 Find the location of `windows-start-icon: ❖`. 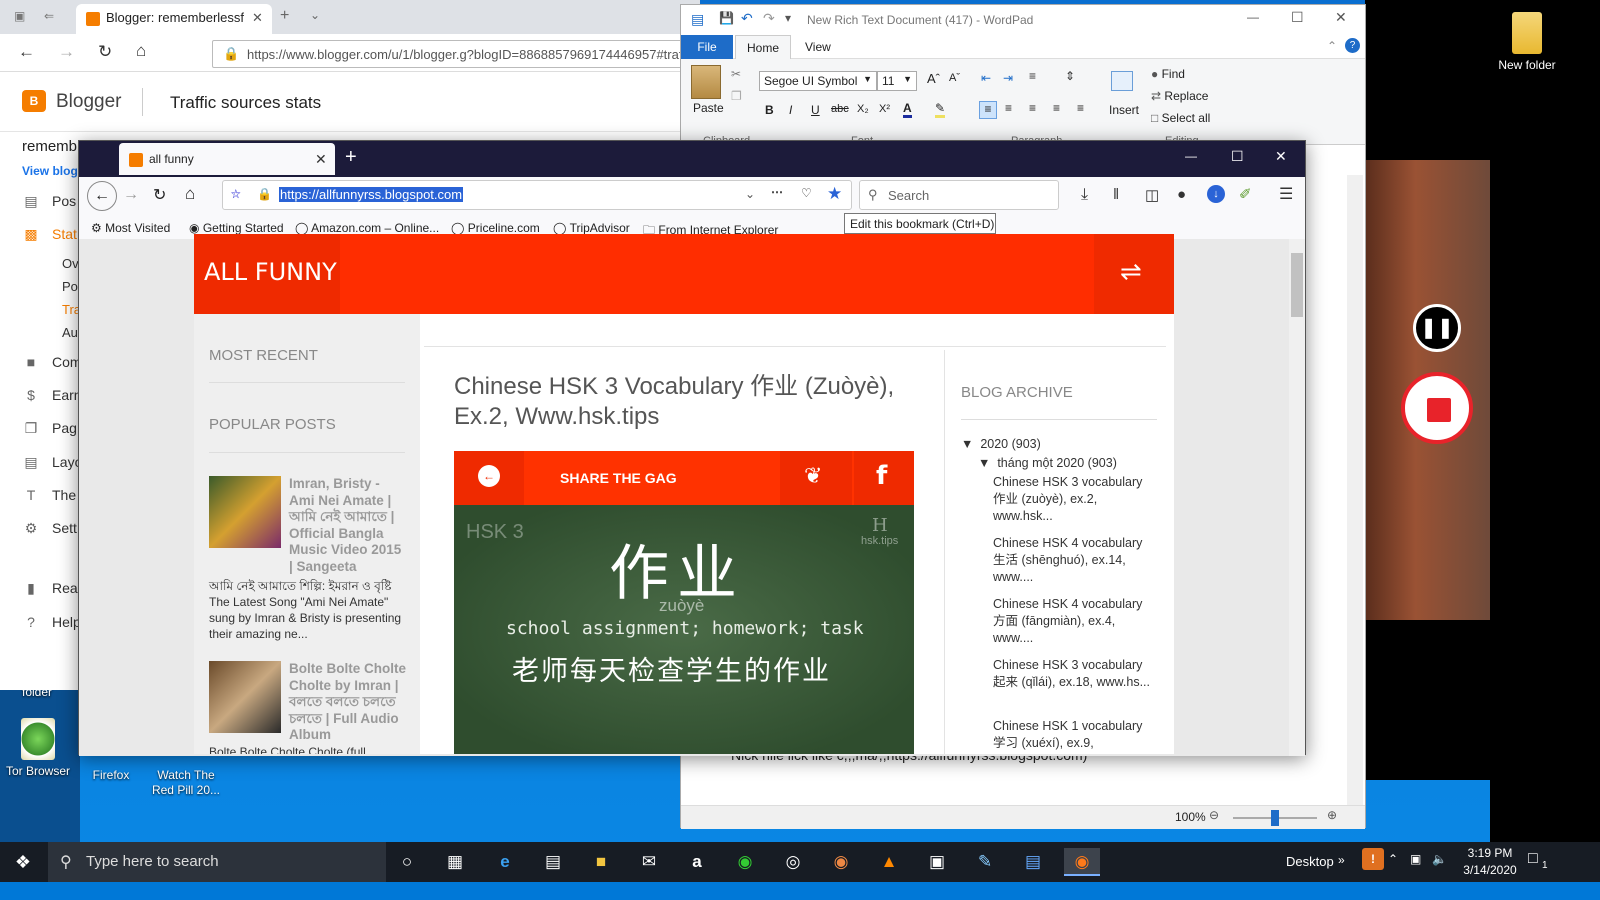

windows-start-icon: ❖ is located at coordinates (23, 862).